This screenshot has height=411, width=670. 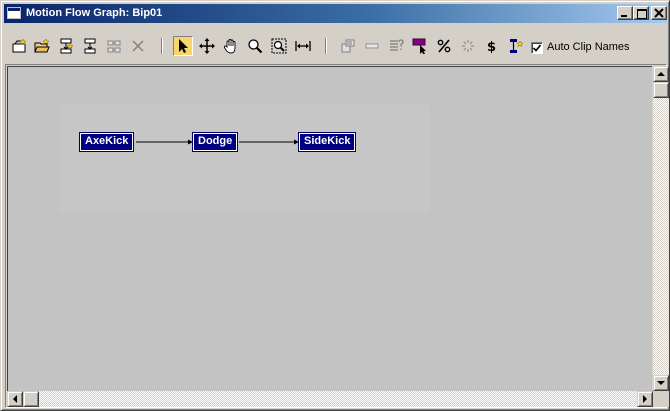 I want to click on create-clip-button, so click(x=19, y=46).